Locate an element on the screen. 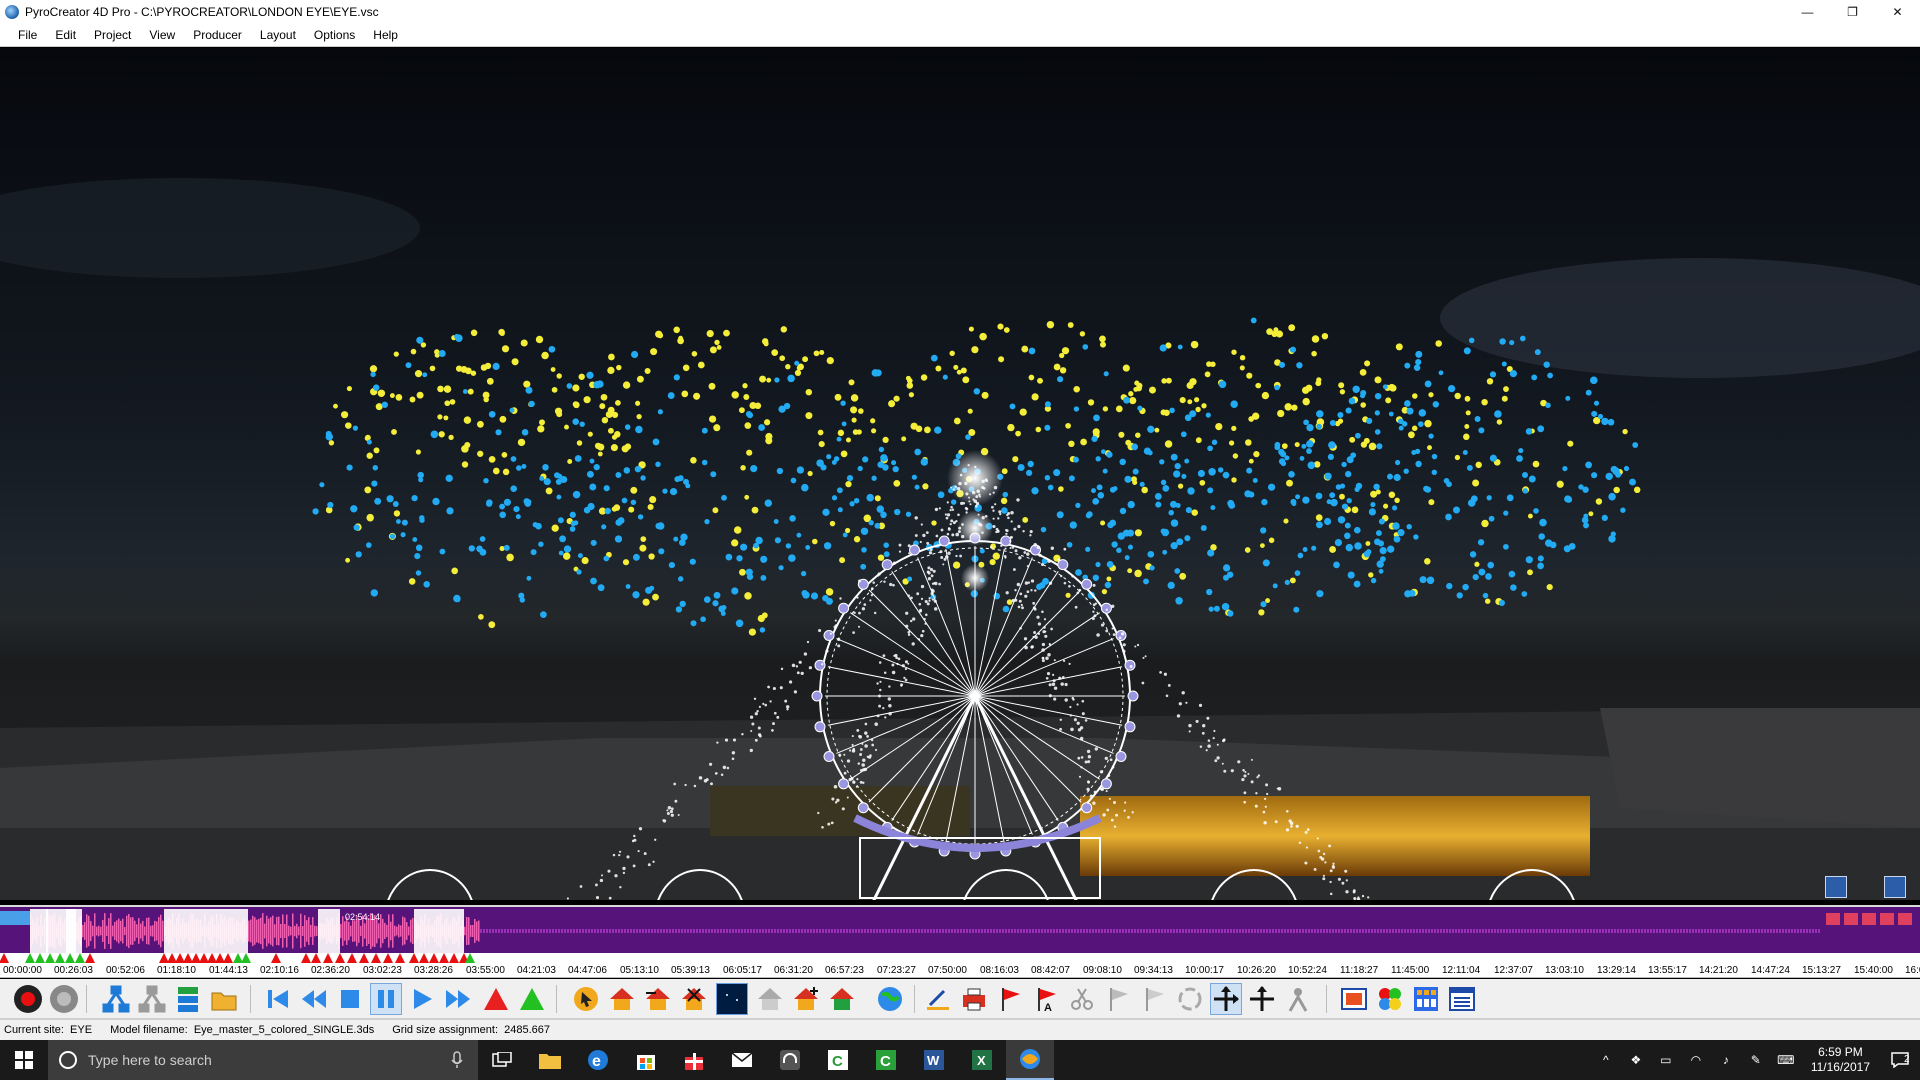 The height and width of the screenshot is (1080, 1920). camtasia-green-icon: C is located at coordinates (886, 1060).